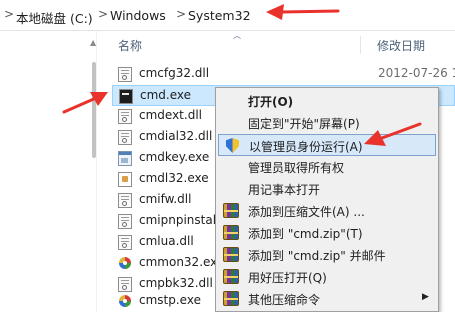  I want to click on file-name: cmstp.exe, so click(170, 300).